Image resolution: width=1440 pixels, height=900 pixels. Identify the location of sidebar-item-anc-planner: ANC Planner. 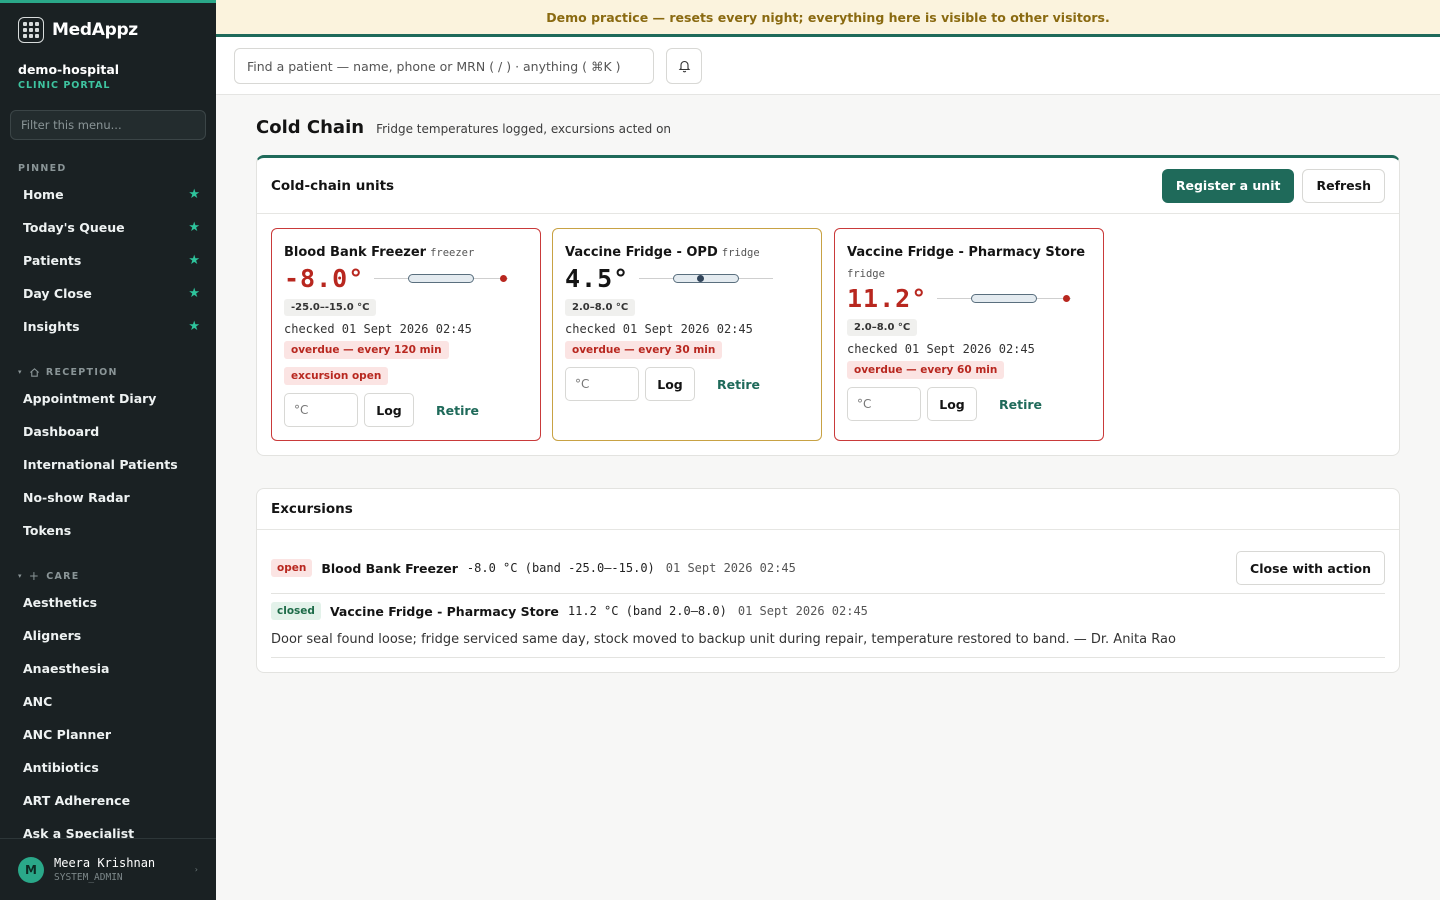
(108, 734).